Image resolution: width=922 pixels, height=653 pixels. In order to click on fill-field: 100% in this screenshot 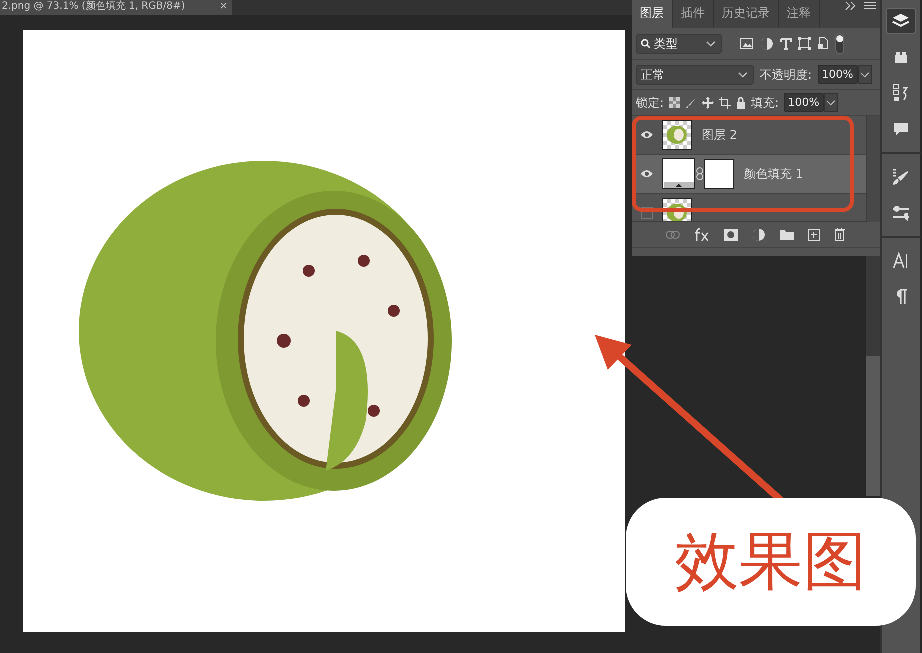, I will do `click(804, 102)`.